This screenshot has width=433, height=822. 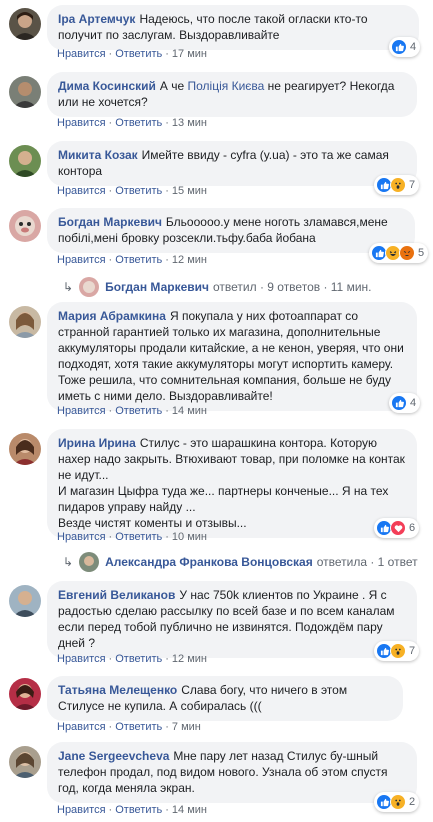 I want to click on comment-time: 15 мин, so click(x=189, y=191).